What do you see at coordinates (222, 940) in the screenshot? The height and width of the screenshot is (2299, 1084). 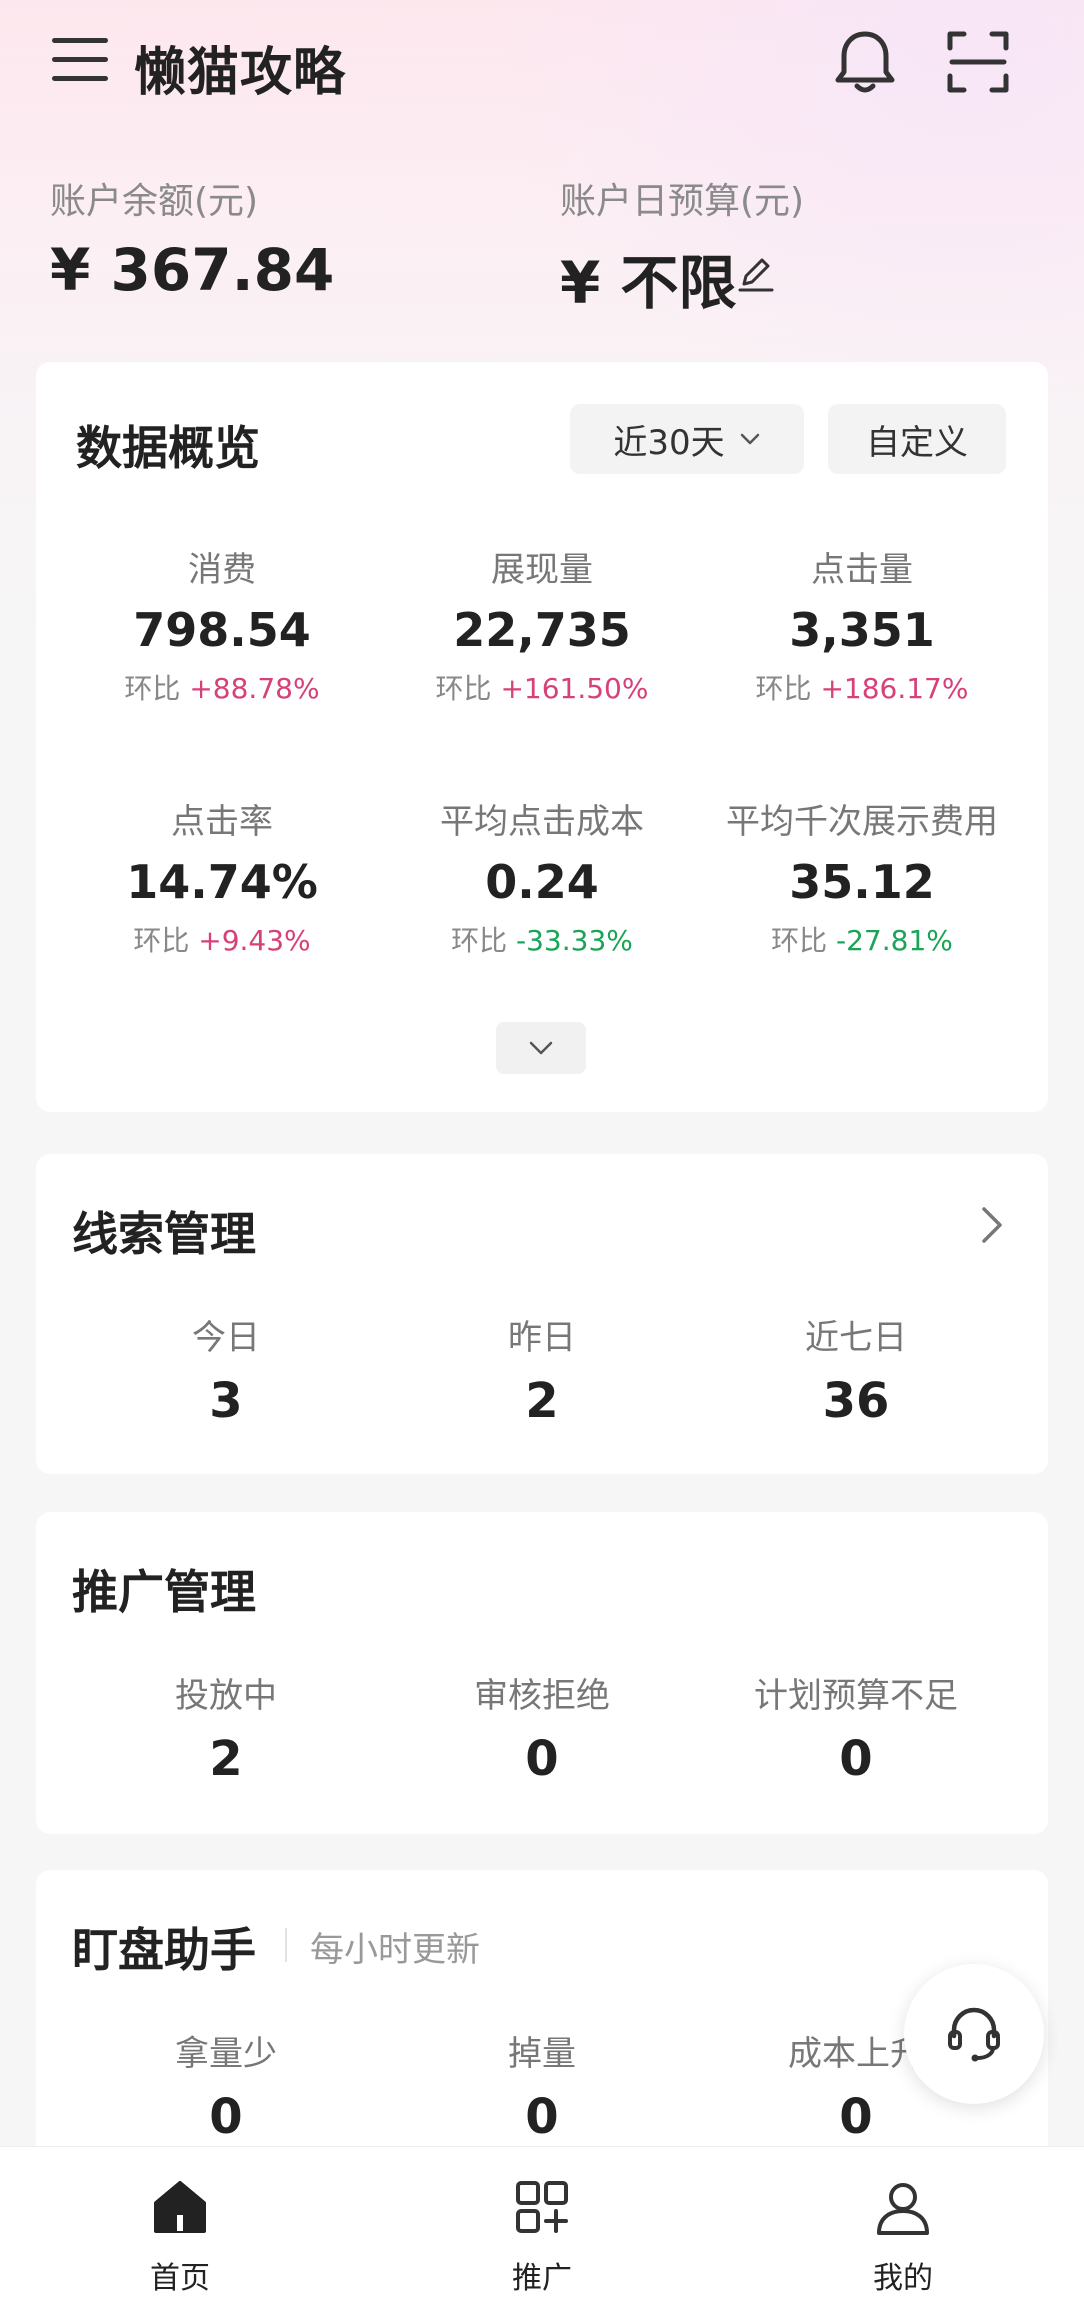 I see `metric-compare: 环比 +9.43%` at bounding box center [222, 940].